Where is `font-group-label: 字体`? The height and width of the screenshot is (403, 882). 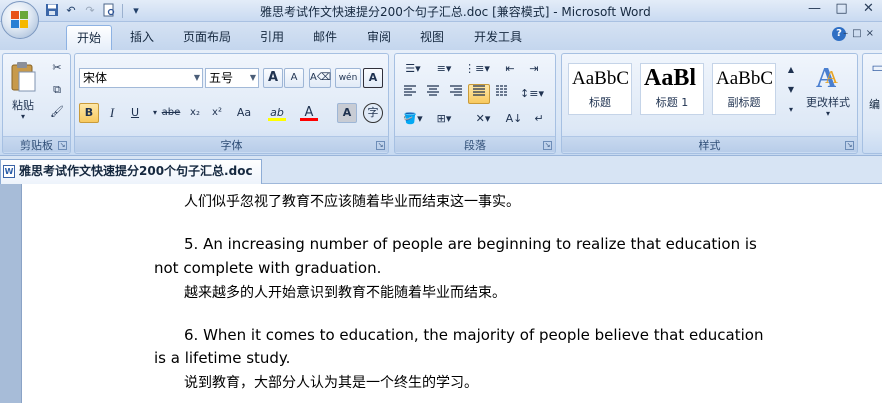 font-group-label: 字体 is located at coordinates (231, 144).